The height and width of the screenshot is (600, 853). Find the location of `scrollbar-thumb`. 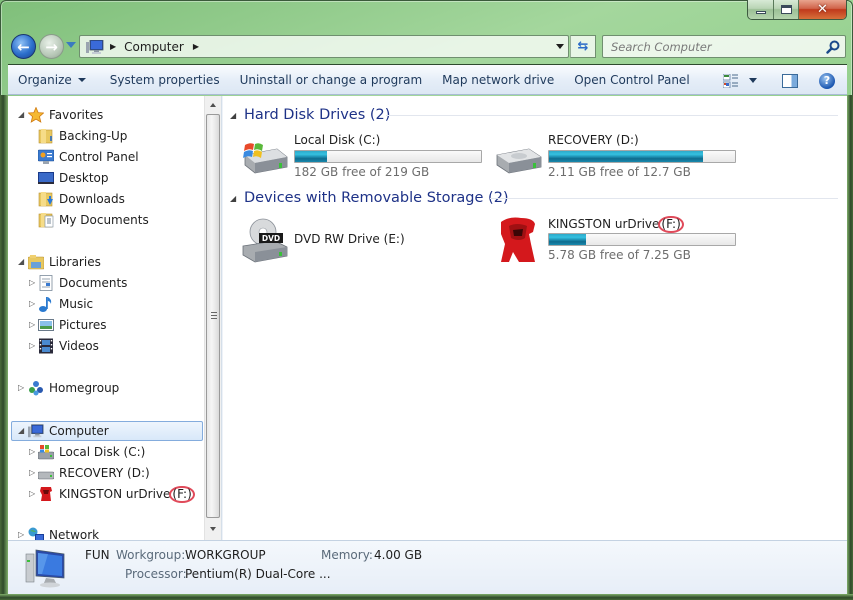

scrollbar-thumb is located at coordinates (213, 316).